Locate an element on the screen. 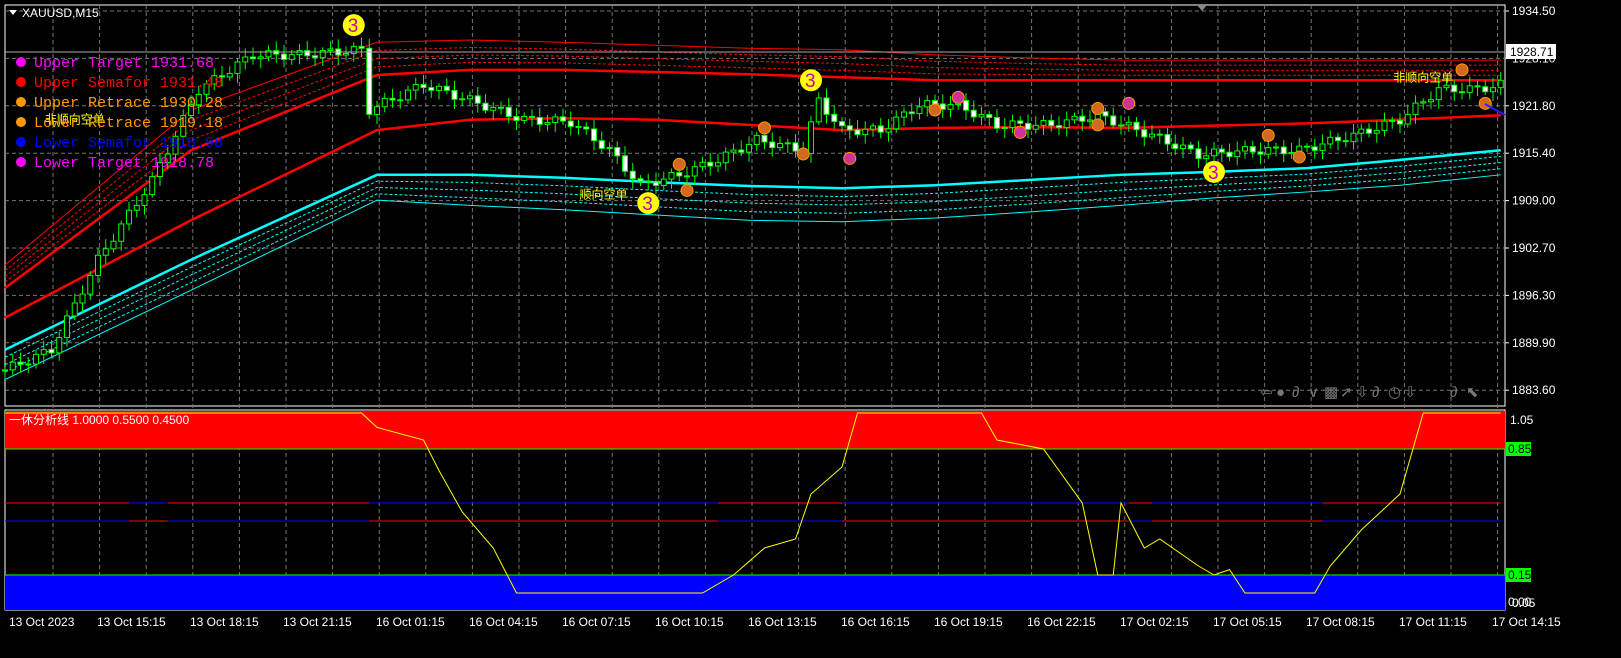 The width and height of the screenshot is (1621, 658). scroll-marker-icon is located at coordinates (1202, 8).